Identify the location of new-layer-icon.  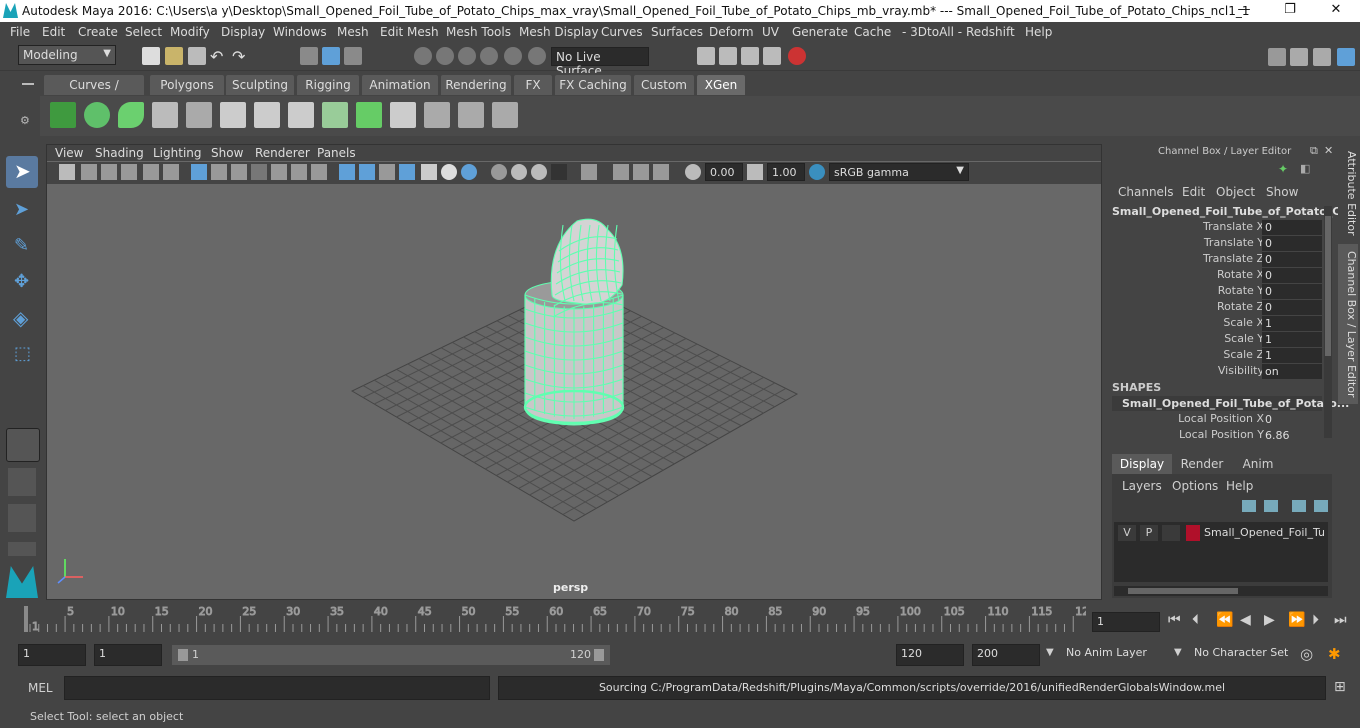
(1299, 506).